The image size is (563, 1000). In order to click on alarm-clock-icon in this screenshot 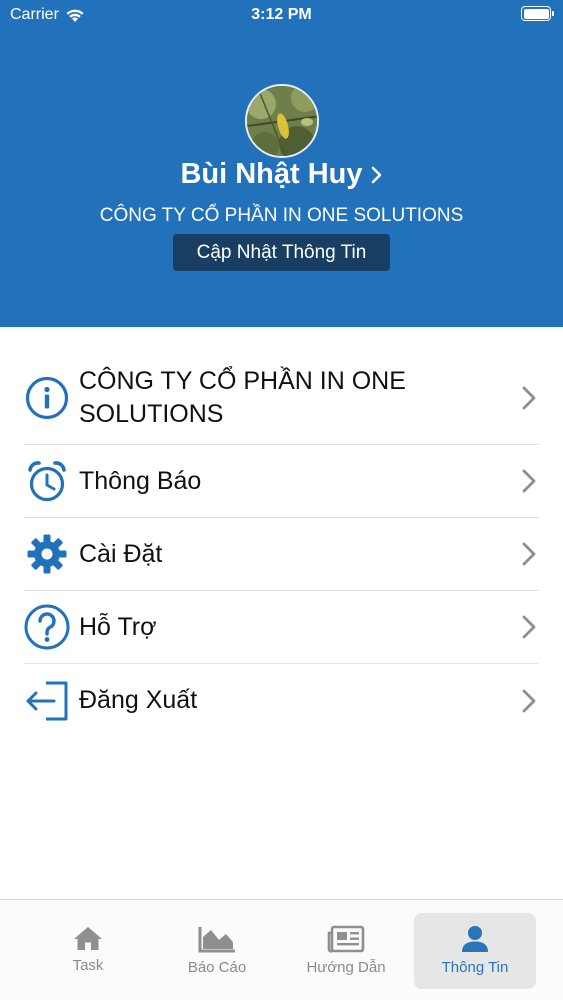, I will do `click(47, 481)`.